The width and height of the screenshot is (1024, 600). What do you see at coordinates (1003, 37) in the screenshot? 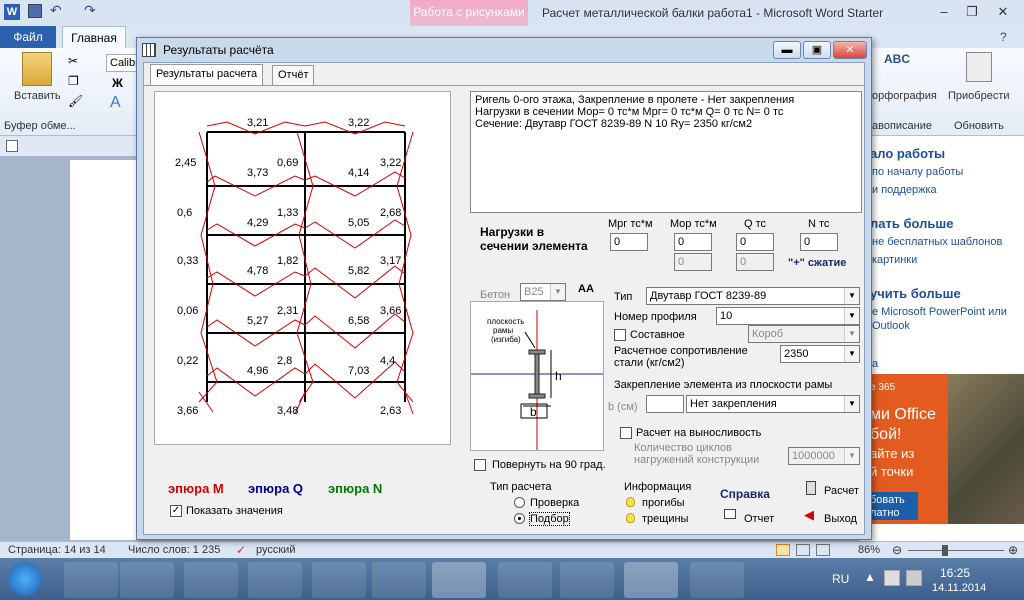
I see `help-icon: ?` at bounding box center [1003, 37].